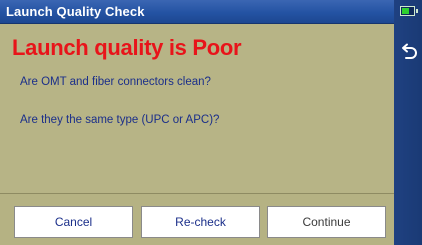 The image size is (422, 245). Describe the element at coordinates (409, 53) in the screenshot. I see `back-arrow-icon` at that location.